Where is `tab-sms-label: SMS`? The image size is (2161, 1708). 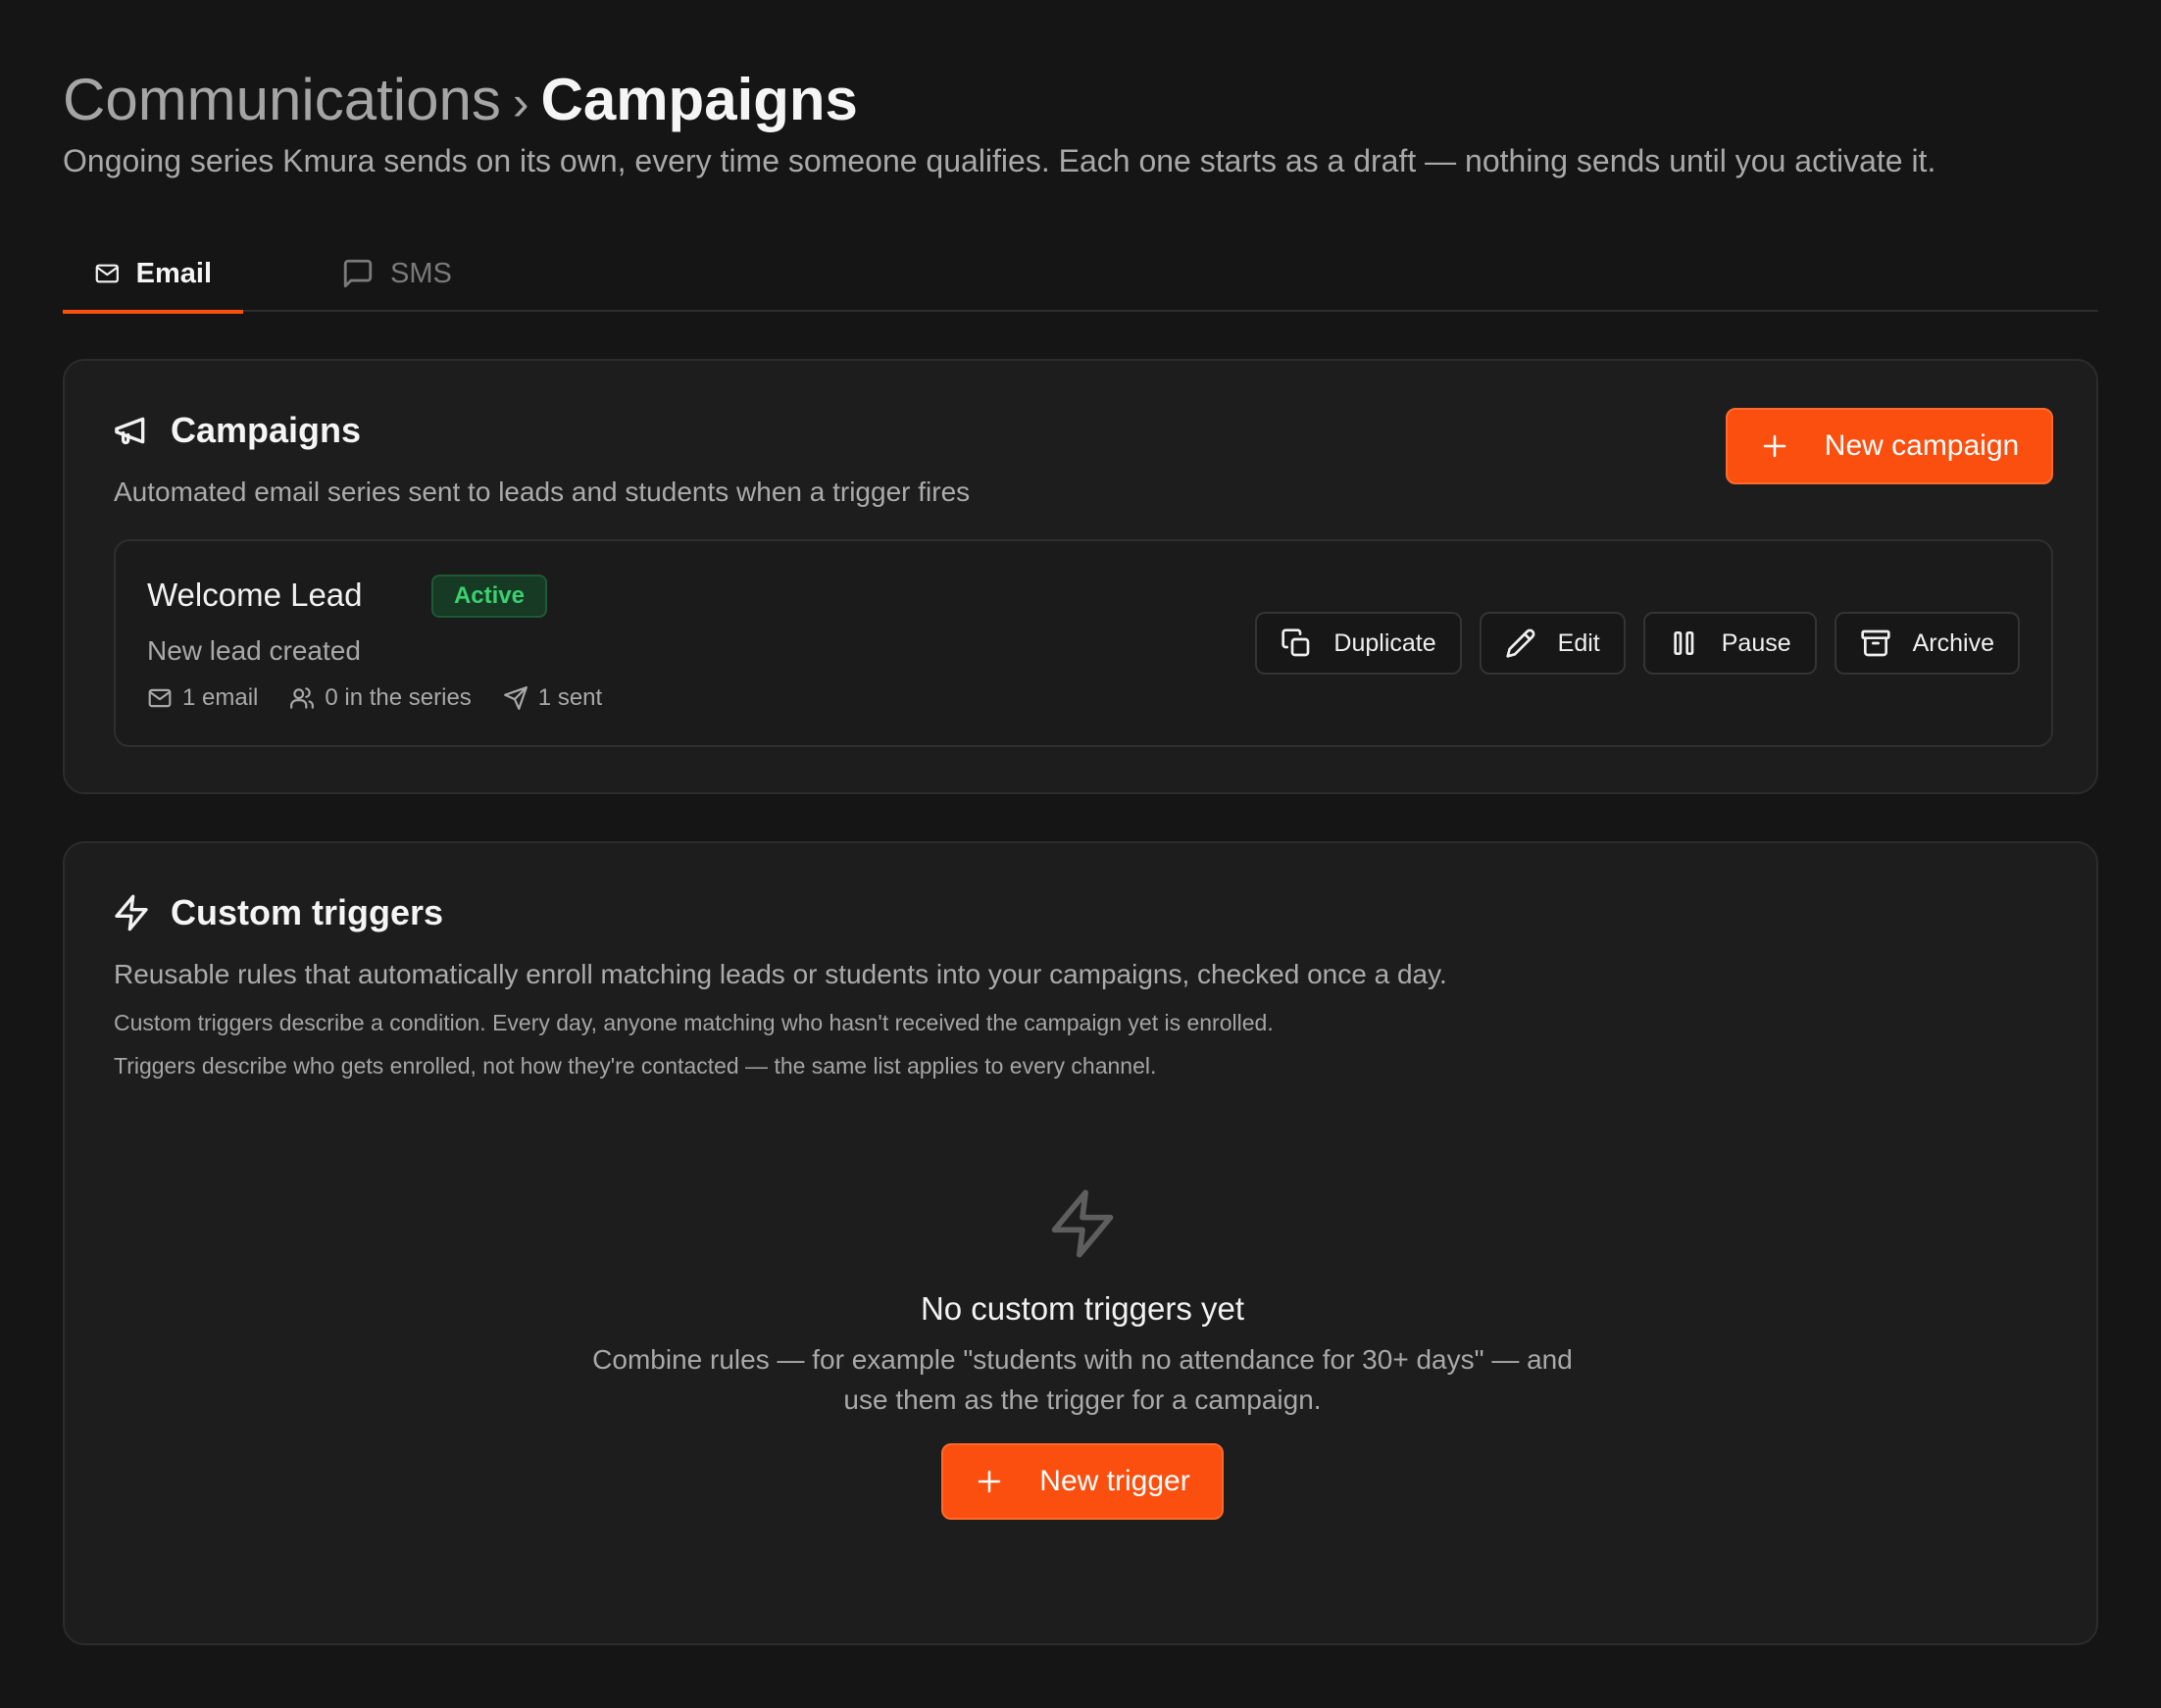
tab-sms-label: SMS is located at coordinates (421, 273).